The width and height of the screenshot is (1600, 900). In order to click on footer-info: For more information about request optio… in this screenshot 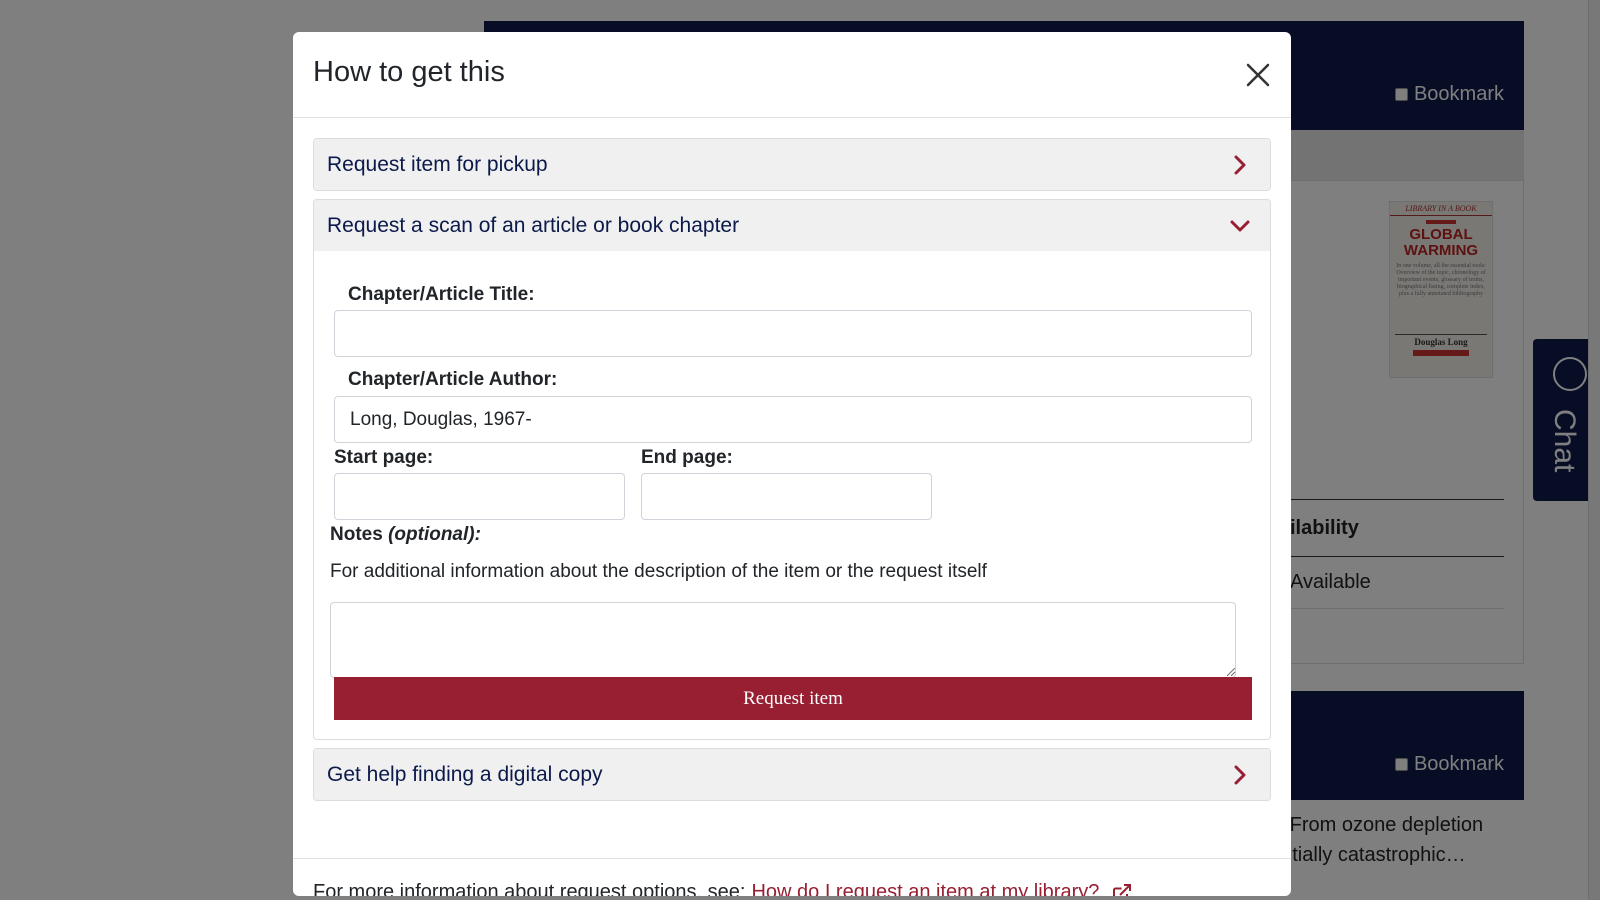, I will do `click(723, 888)`.